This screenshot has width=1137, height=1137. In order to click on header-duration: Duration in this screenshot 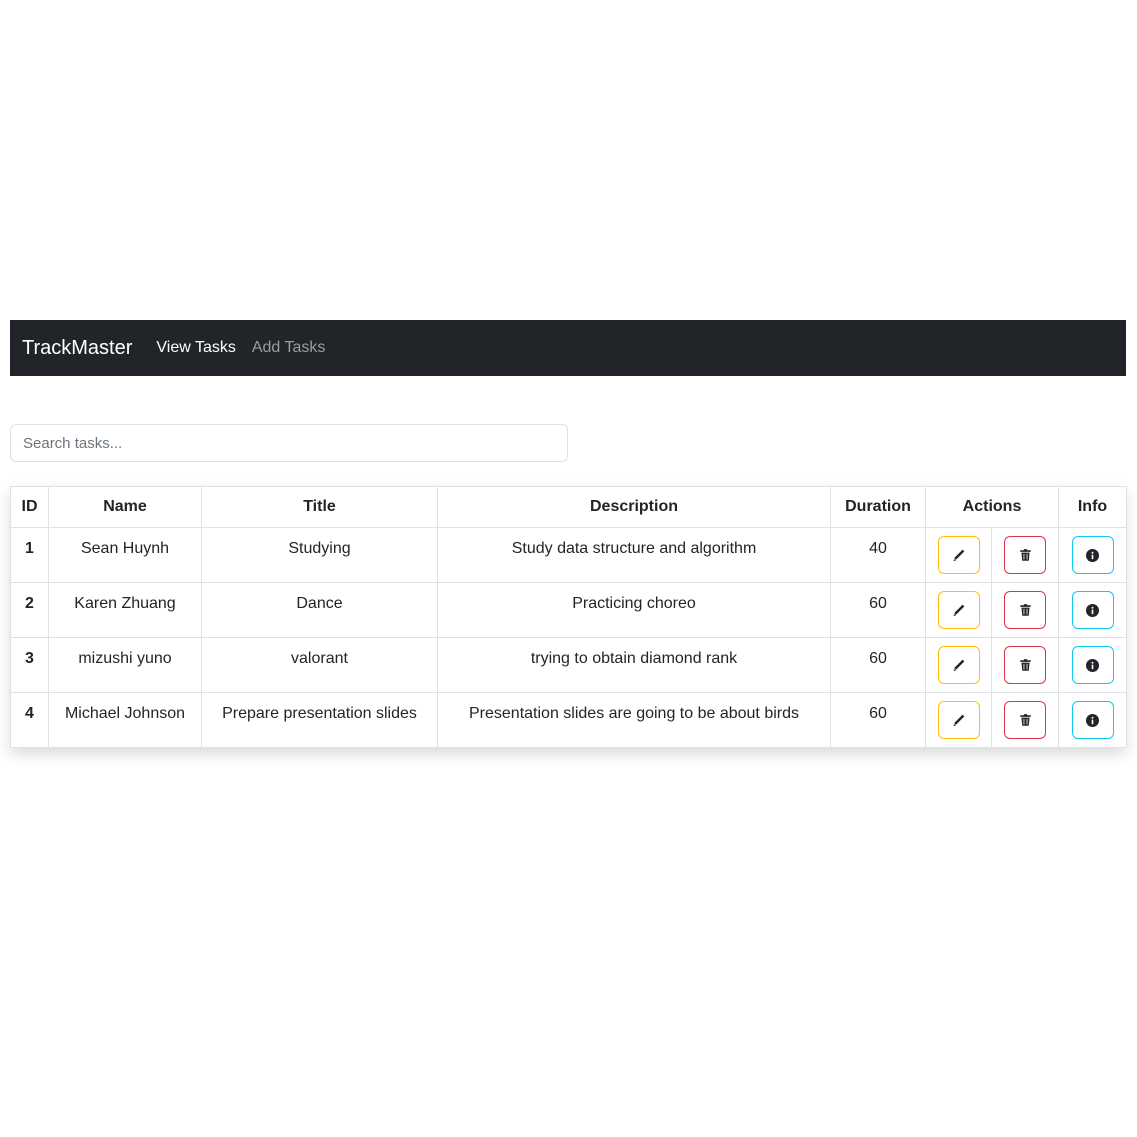, I will do `click(878, 507)`.